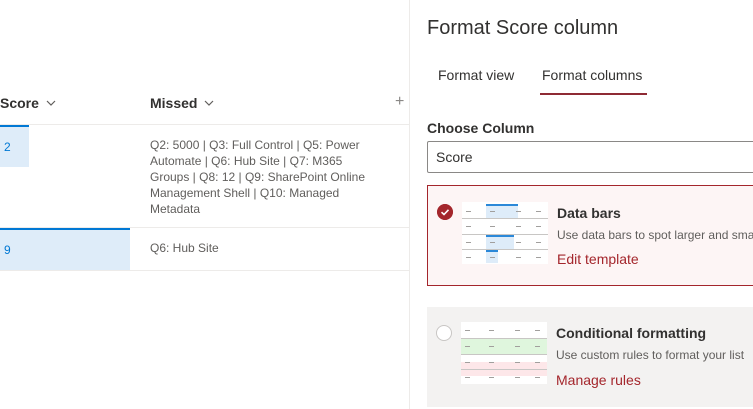  Describe the element at coordinates (7, 147) in the screenshot. I see `score-value: 2` at that location.